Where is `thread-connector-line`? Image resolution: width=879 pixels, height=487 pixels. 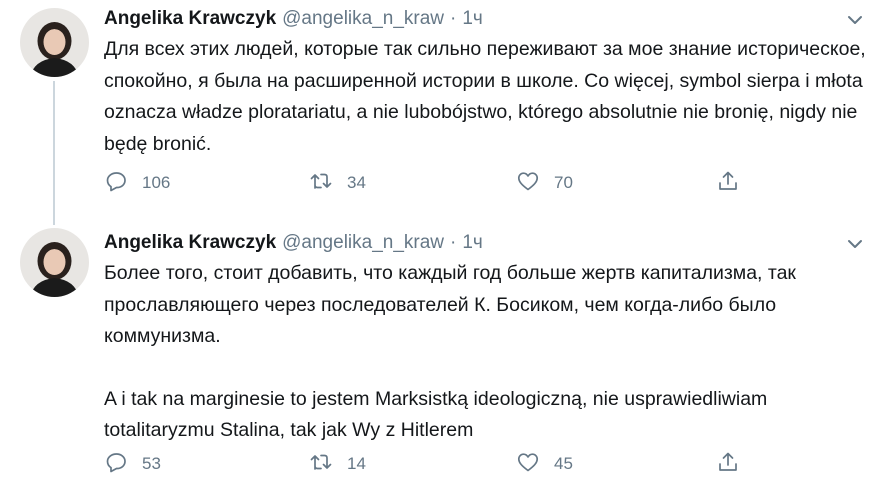
thread-connector-line is located at coordinates (54, 153).